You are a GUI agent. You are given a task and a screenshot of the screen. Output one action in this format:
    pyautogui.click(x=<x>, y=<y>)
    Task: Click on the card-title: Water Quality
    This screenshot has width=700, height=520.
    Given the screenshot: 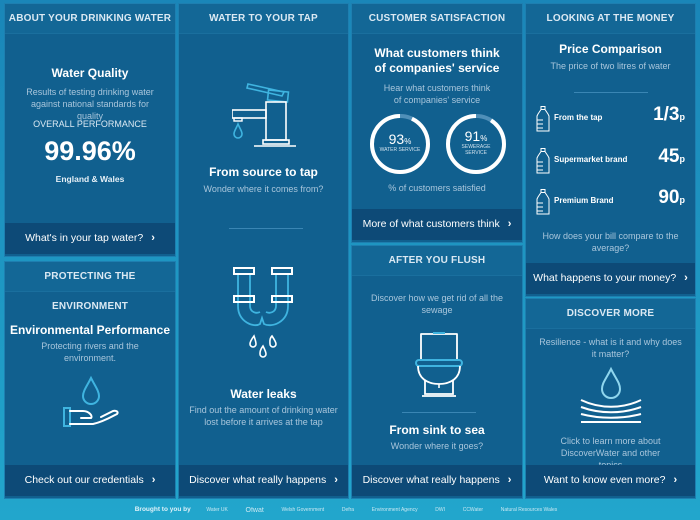 What is the action you would take?
    pyautogui.click(x=90, y=73)
    